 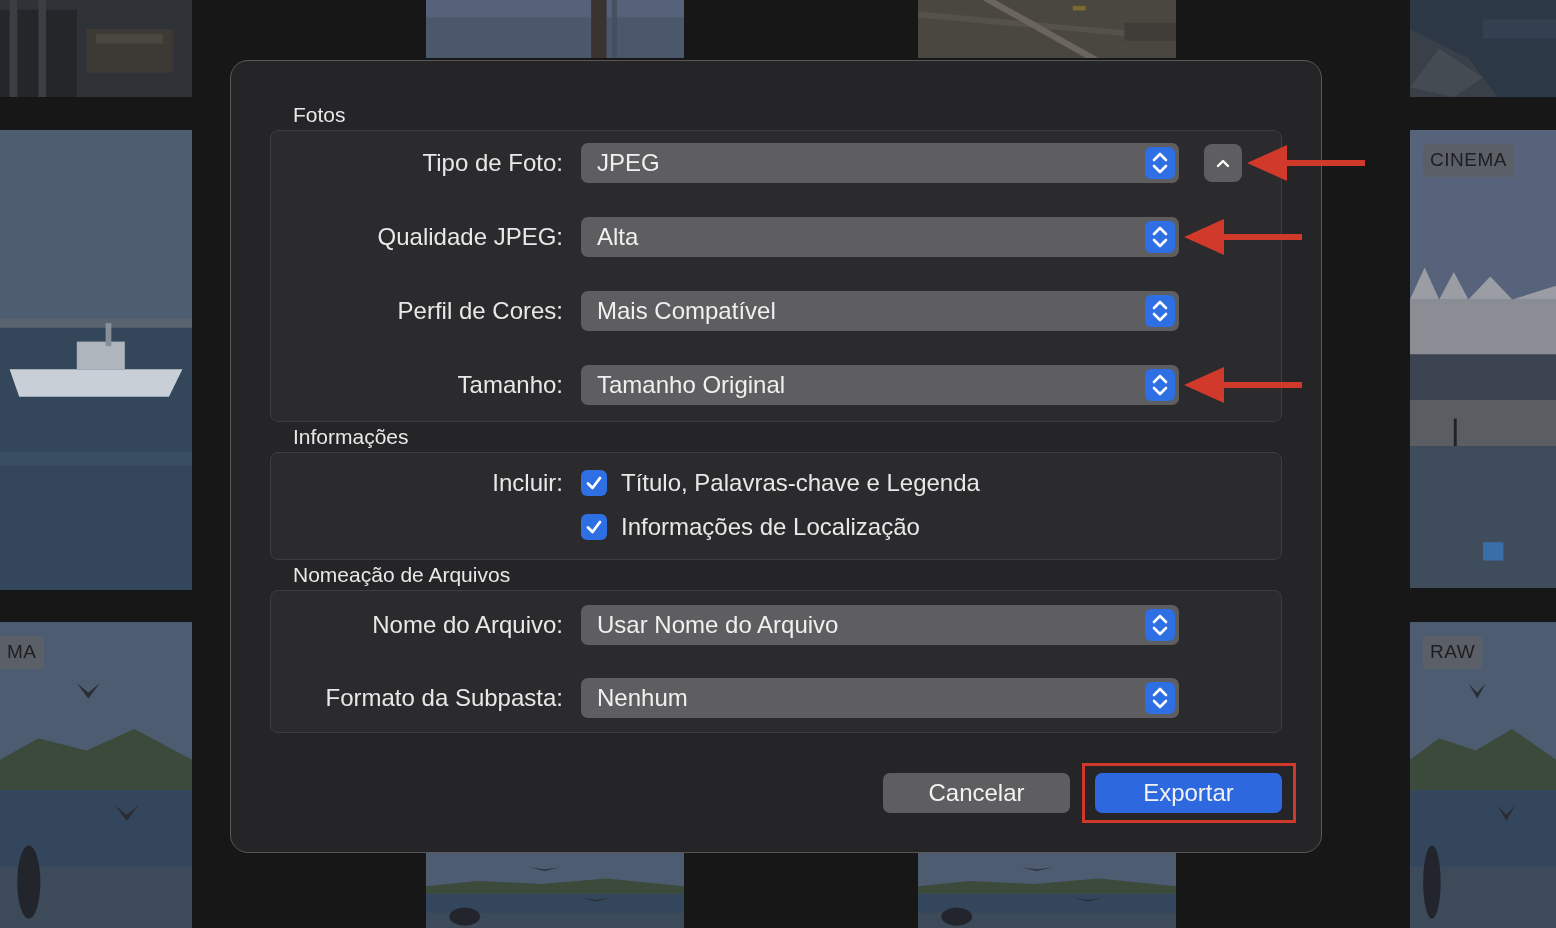 What do you see at coordinates (319, 114) in the screenshot?
I see `section-title: Fotos` at bounding box center [319, 114].